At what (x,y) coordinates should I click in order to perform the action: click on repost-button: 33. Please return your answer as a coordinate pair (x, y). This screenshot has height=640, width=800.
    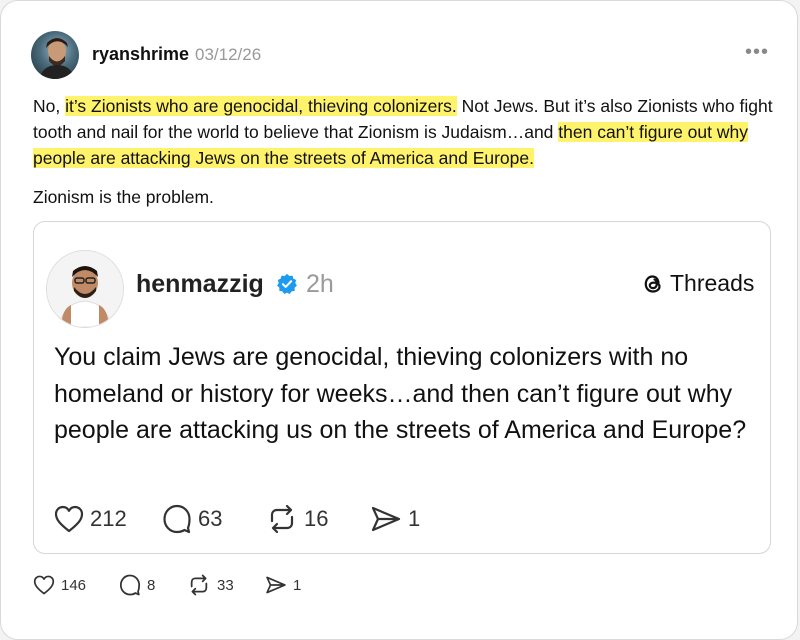
    Looking at the image, I should click on (226, 585).